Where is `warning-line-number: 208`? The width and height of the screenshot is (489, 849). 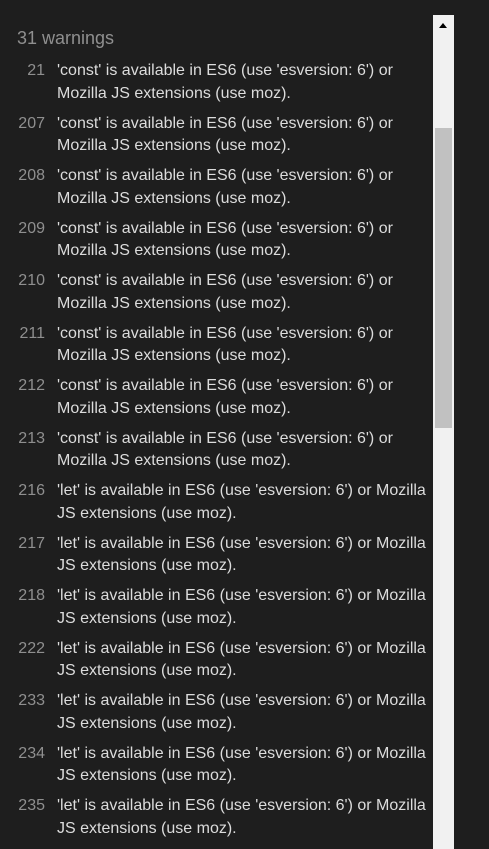
warning-line-number: 208 is located at coordinates (22, 176).